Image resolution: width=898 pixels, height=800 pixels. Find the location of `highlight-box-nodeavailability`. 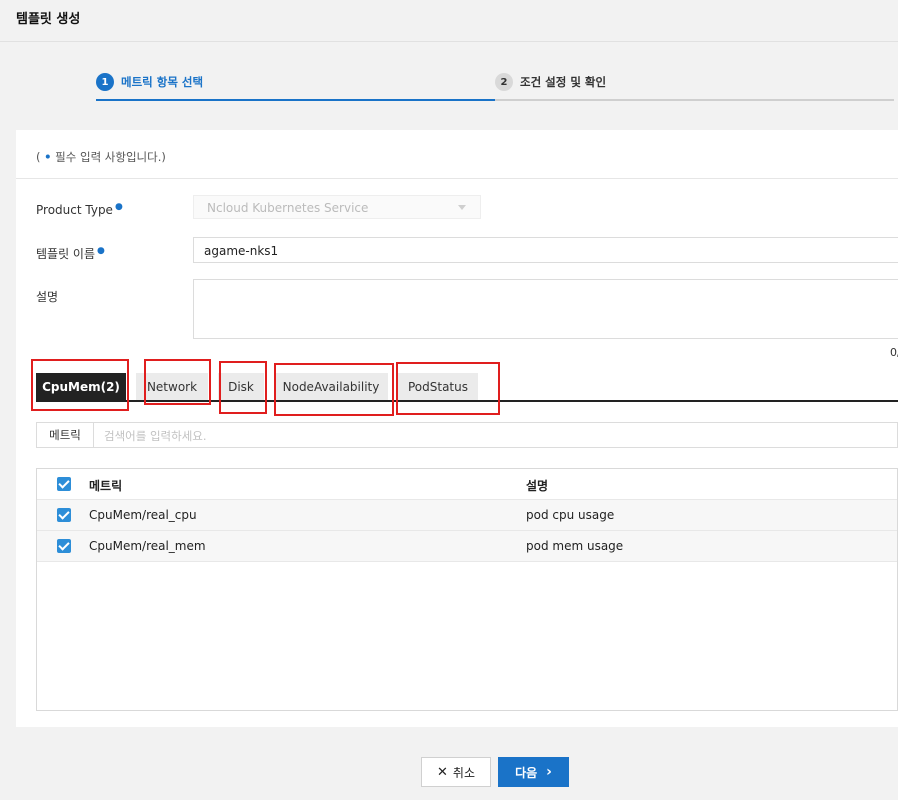

highlight-box-nodeavailability is located at coordinates (334, 389).